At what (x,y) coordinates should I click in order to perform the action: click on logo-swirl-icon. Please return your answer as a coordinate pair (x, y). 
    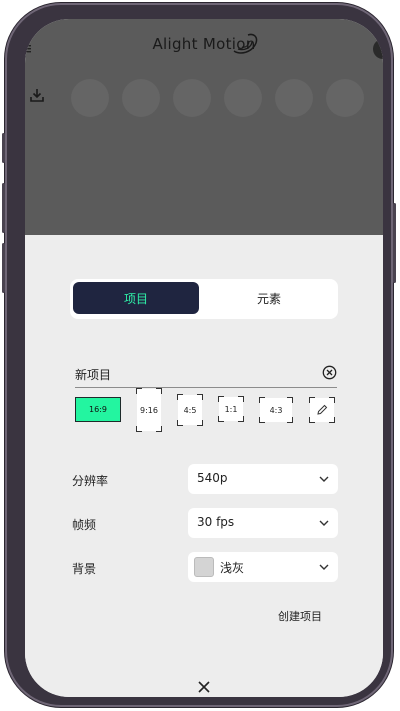
    Looking at the image, I should click on (245, 43).